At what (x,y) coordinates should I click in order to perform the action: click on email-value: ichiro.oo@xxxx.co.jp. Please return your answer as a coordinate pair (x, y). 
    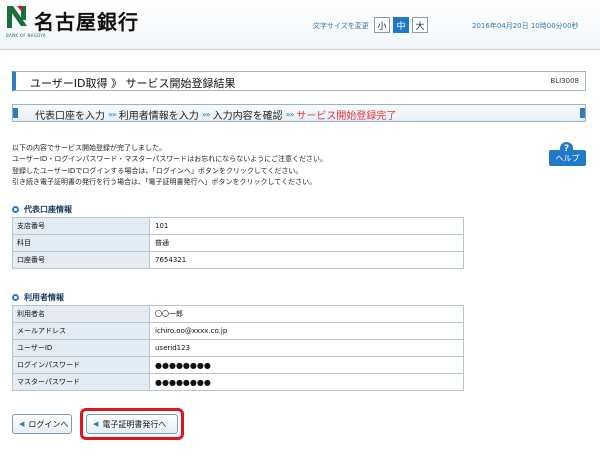
    Looking at the image, I should click on (306, 331).